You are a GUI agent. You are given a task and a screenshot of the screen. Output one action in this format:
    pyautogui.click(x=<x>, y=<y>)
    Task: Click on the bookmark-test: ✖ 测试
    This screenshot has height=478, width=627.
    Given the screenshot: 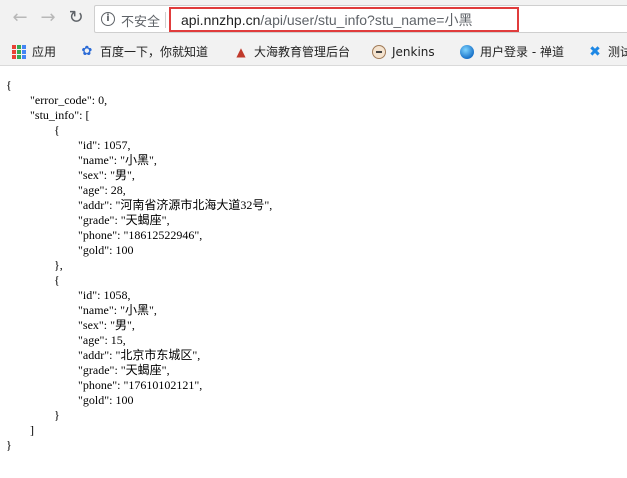 What is the action you would take?
    pyautogui.click(x=607, y=51)
    